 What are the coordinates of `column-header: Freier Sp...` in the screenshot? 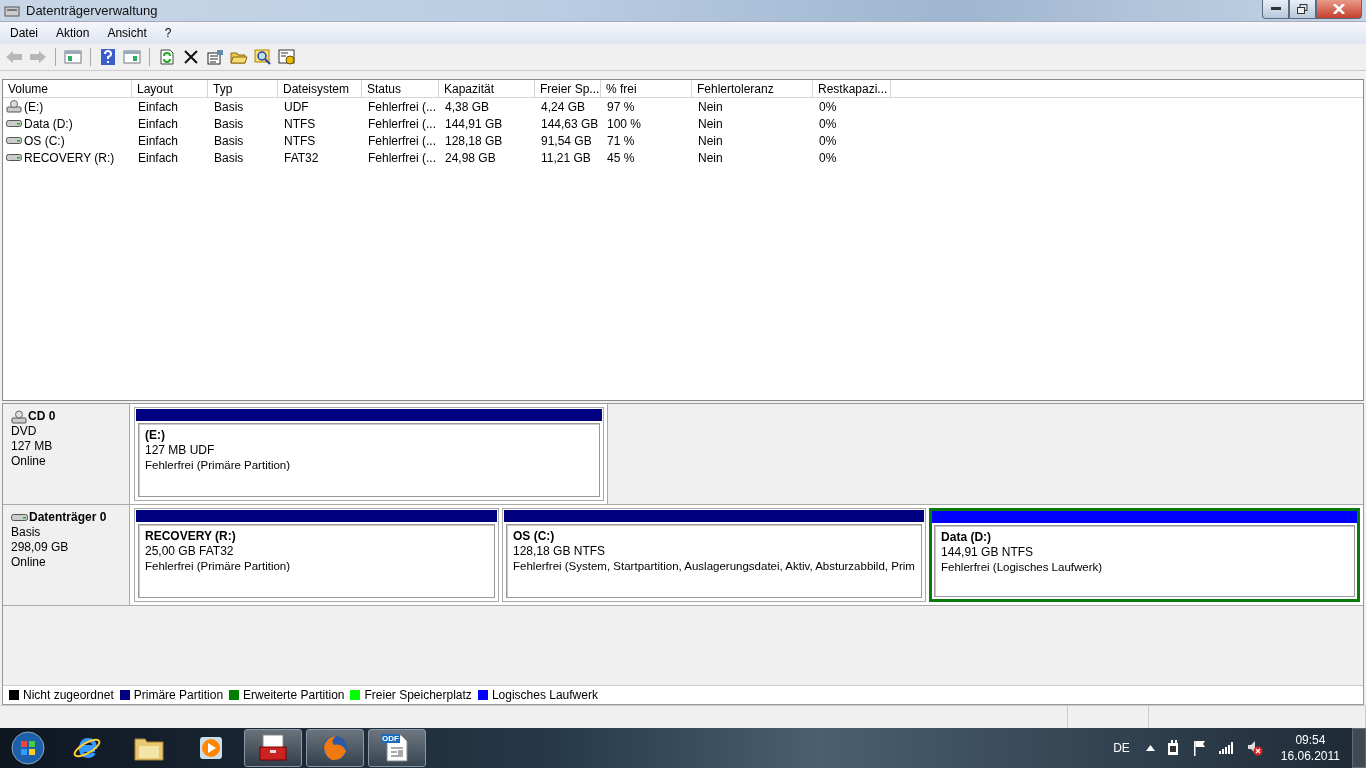 It's located at (568, 88).